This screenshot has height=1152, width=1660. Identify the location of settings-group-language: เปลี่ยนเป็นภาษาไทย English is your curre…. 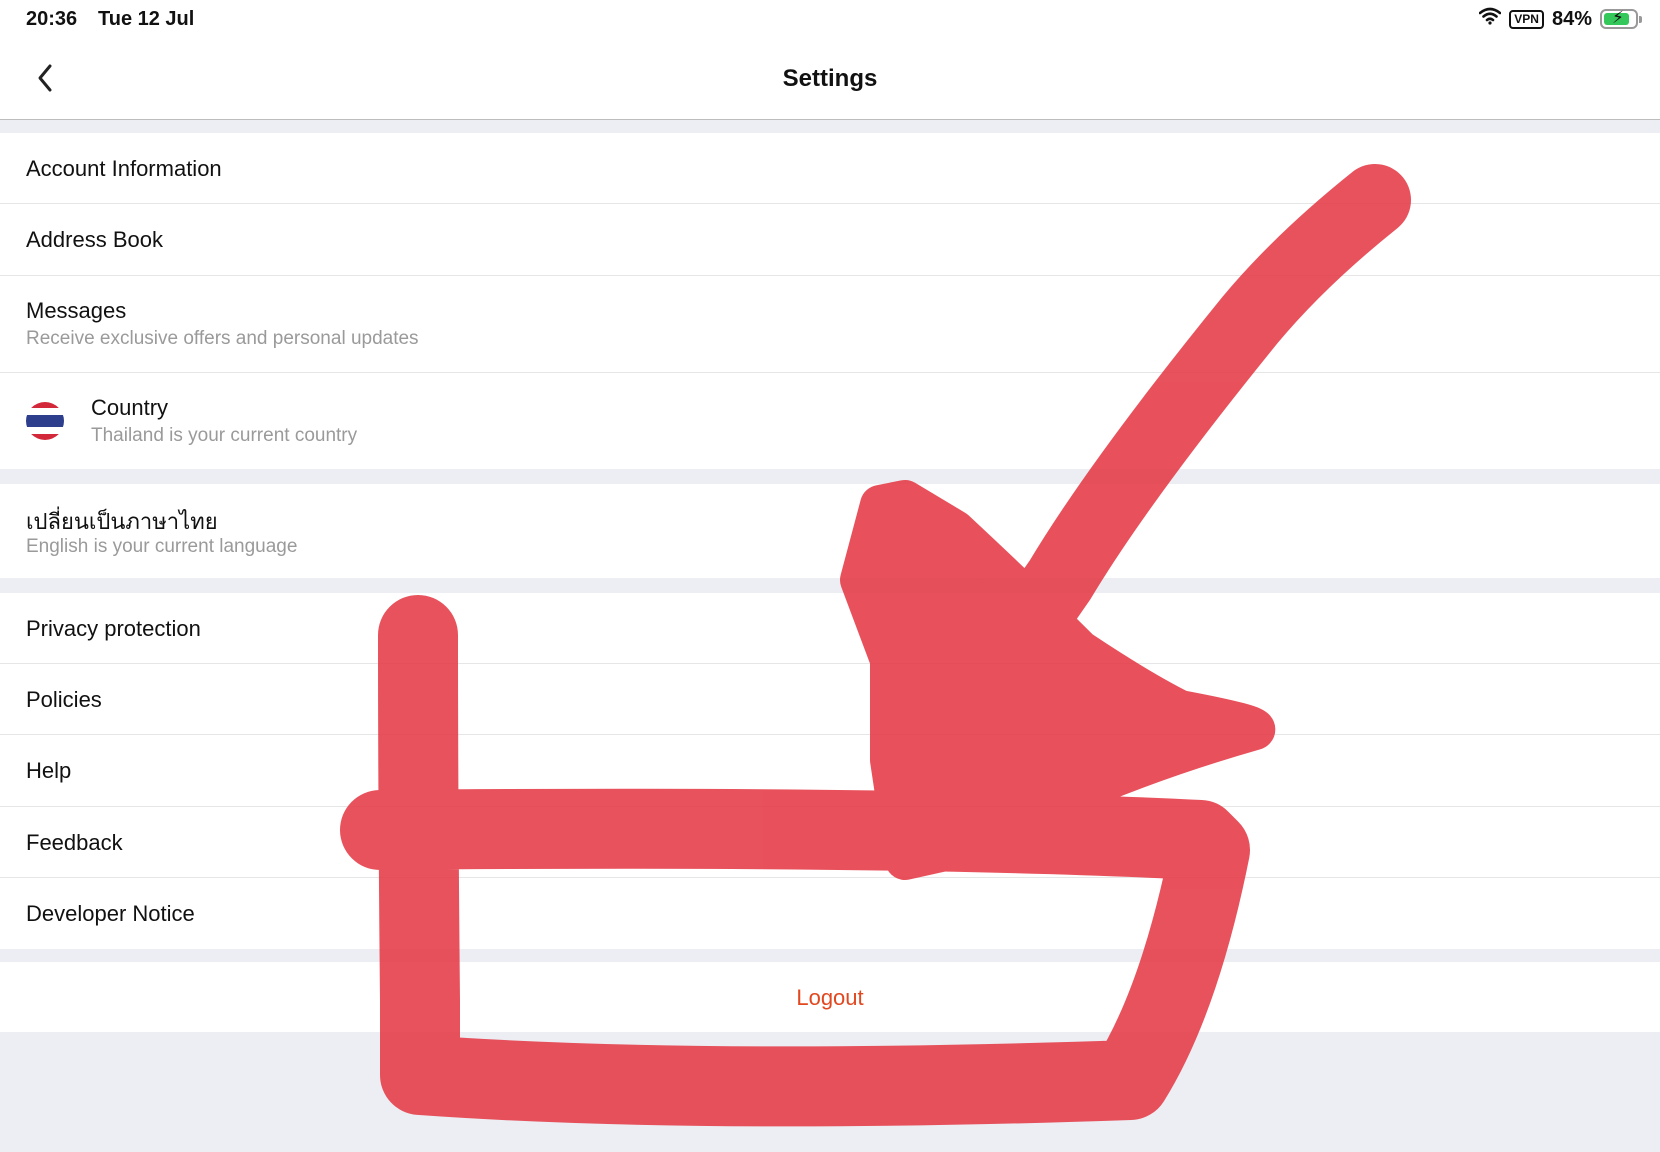
(830, 531).